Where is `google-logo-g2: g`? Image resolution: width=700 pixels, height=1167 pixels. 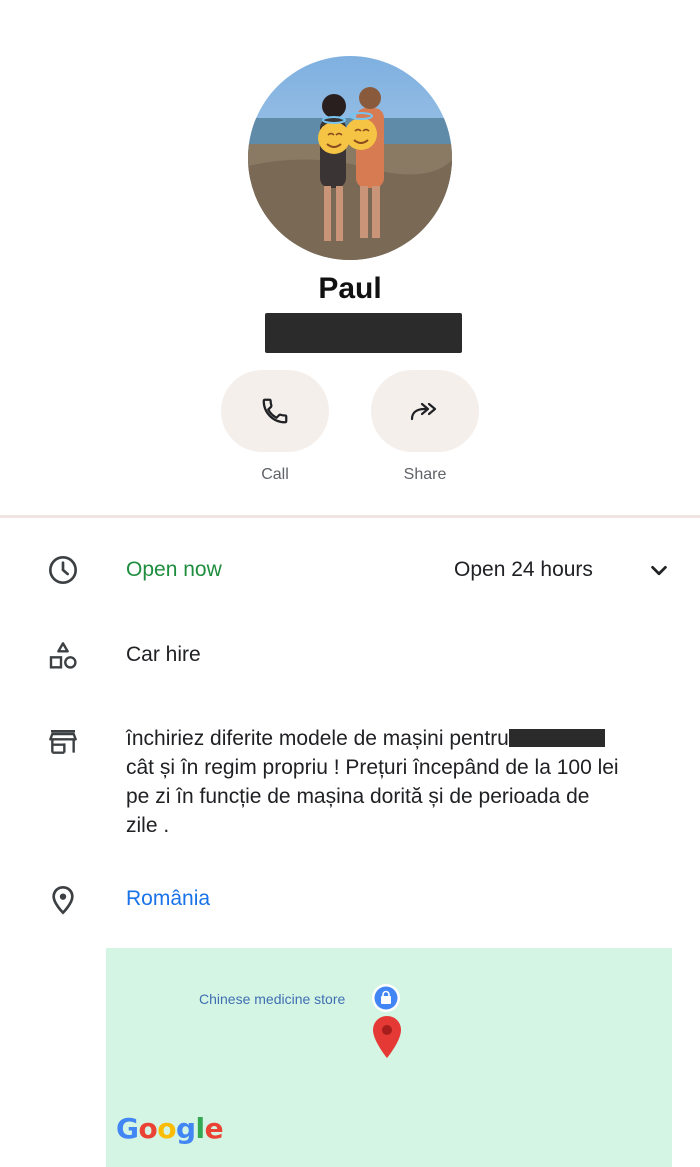
google-logo-g2: g is located at coordinates (185, 1128).